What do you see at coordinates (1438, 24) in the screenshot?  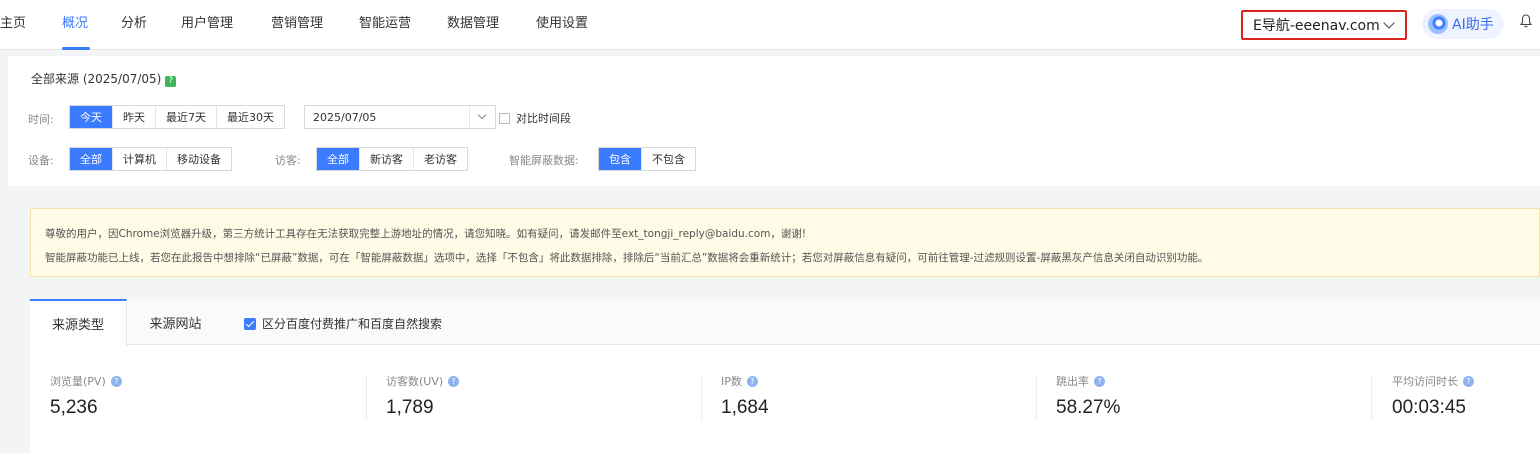 I see `ai-assistant-icon` at bounding box center [1438, 24].